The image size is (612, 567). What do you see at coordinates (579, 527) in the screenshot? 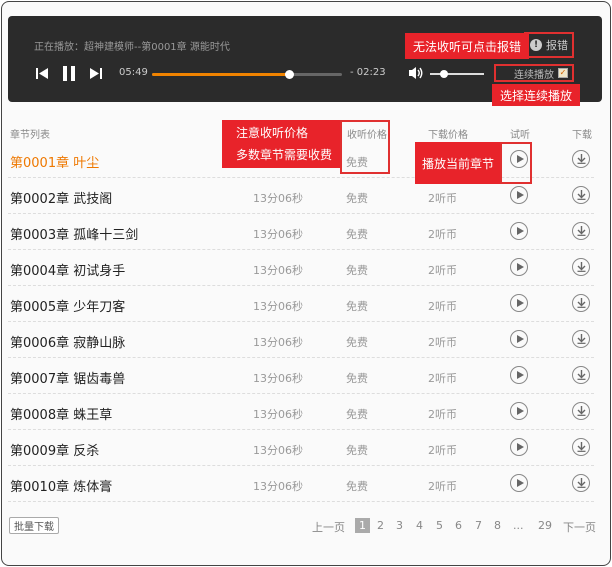
I see `next-page-button: 下一页` at bounding box center [579, 527].